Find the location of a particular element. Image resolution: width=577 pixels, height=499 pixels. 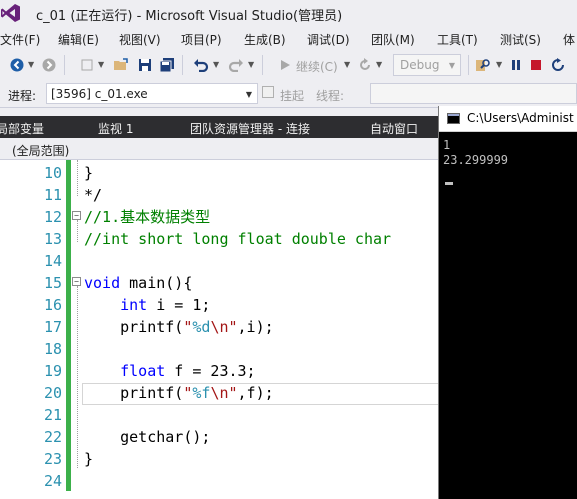

continue-icon is located at coordinates (285, 65).